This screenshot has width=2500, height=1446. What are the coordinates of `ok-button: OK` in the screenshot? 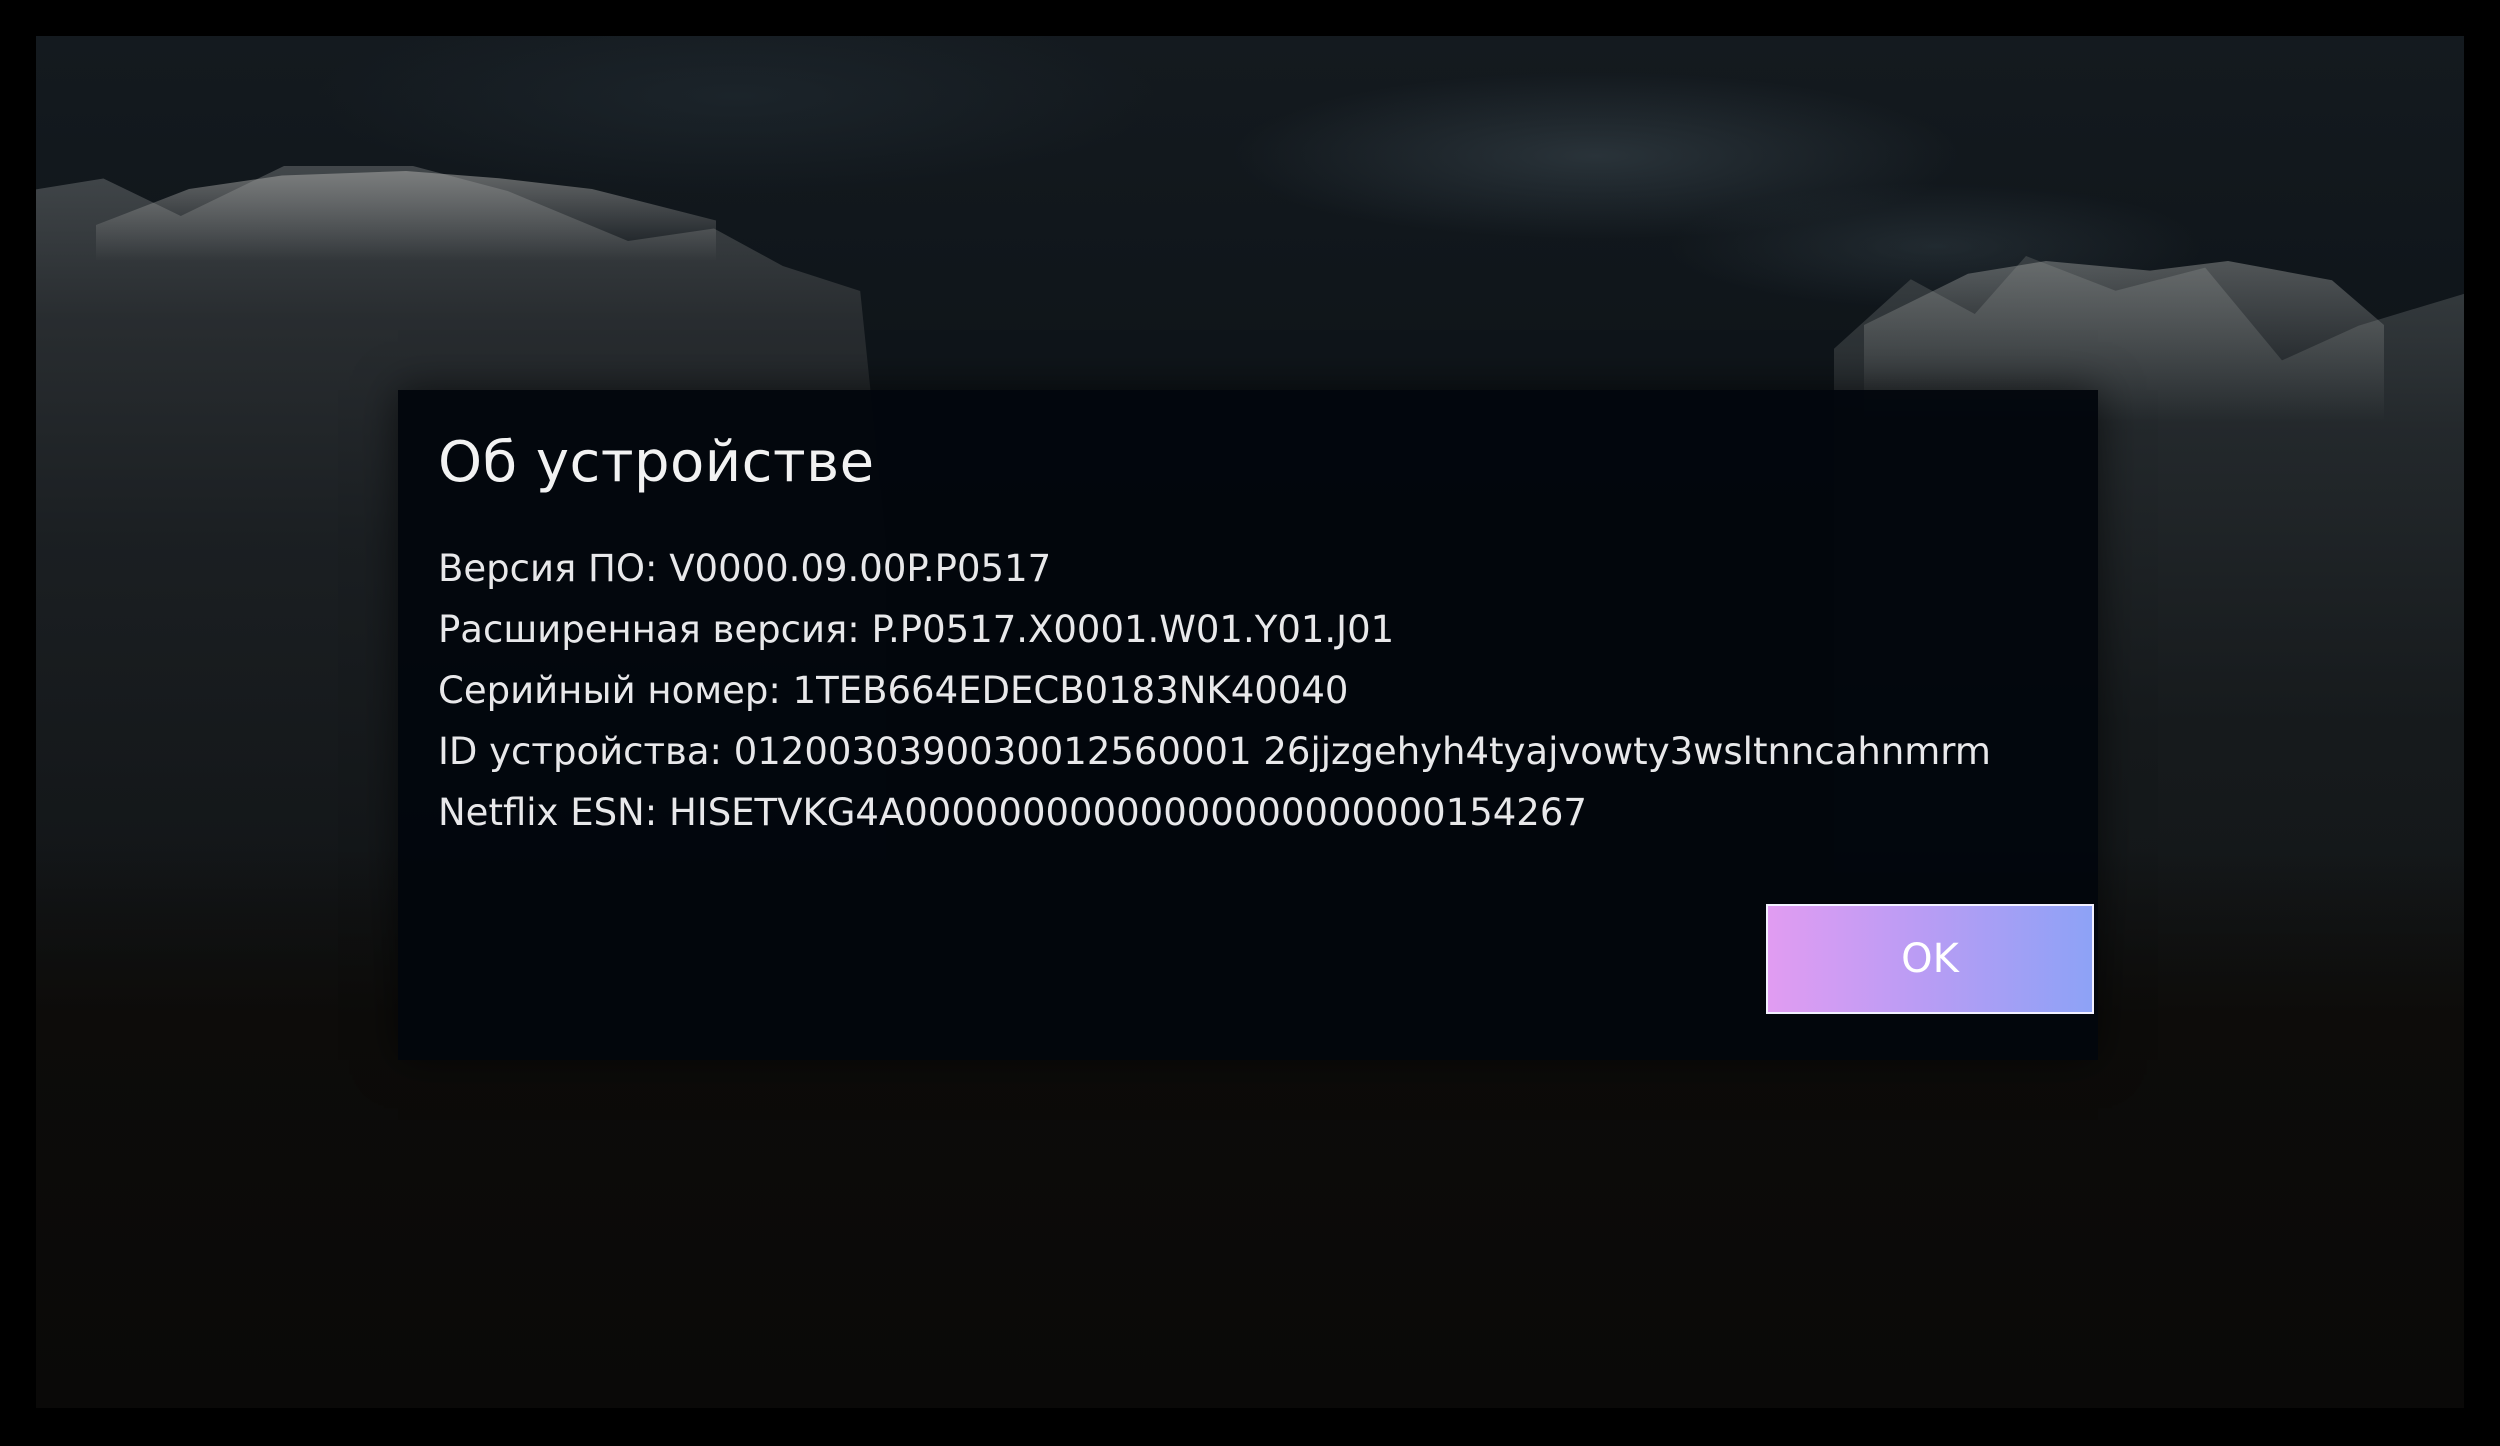 It's located at (1930, 959).